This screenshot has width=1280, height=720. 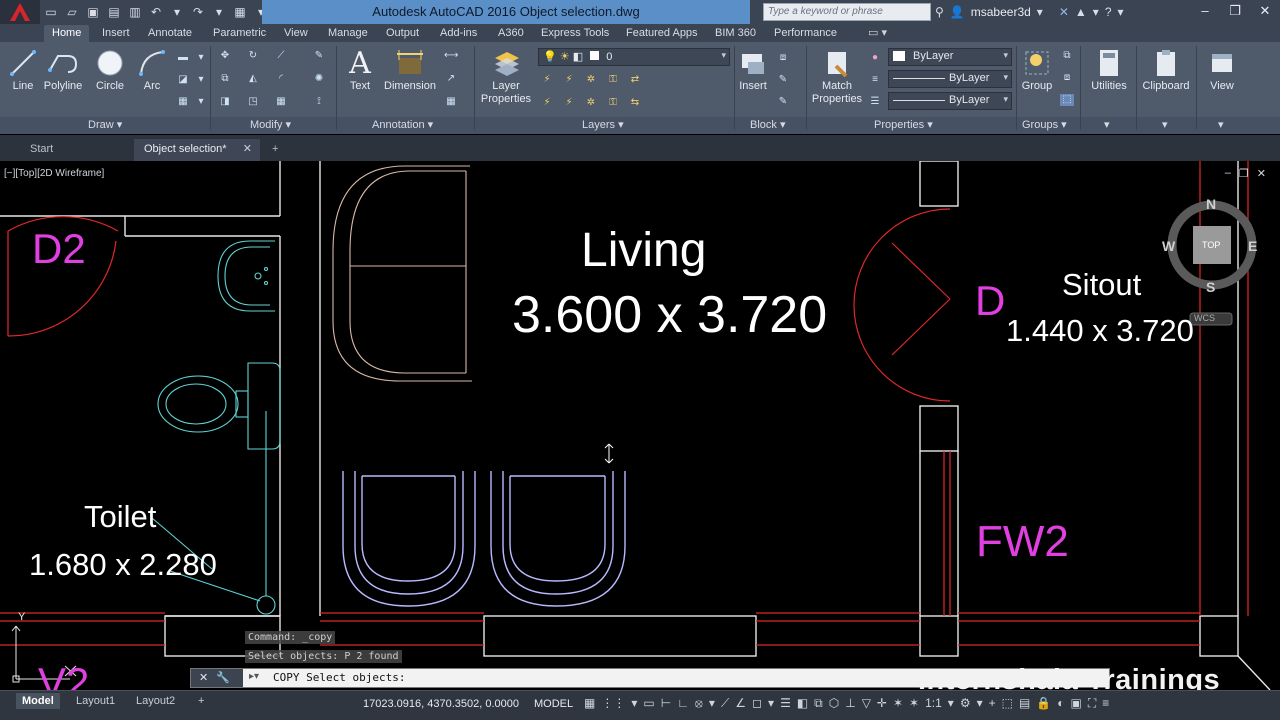 I want to click on clipboard-button: Clipboard, so click(x=1166, y=69).